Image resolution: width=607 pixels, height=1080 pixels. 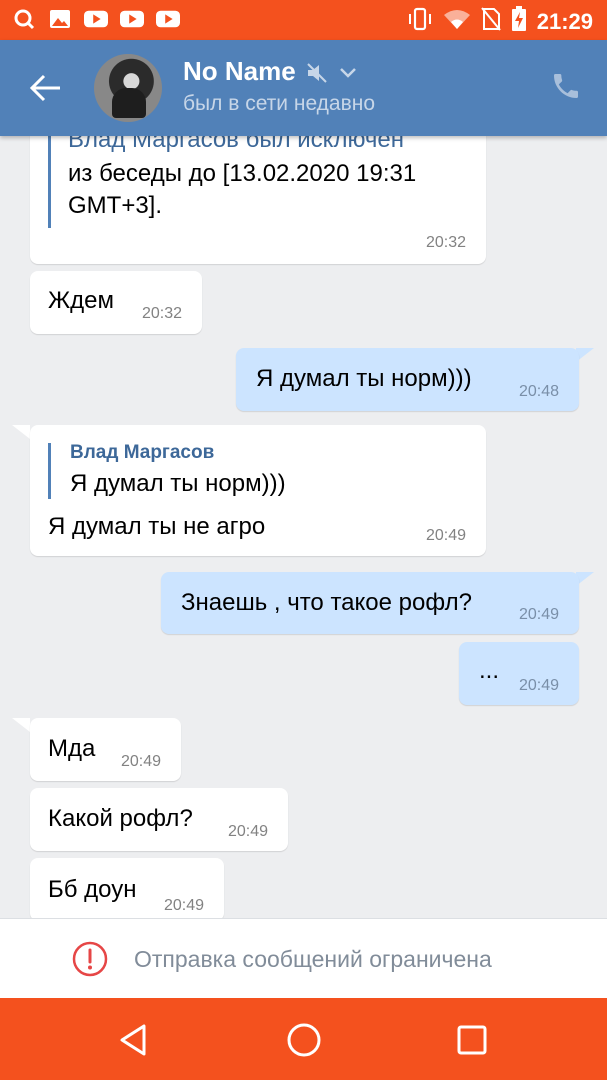 What do you see at coordinates (134, 1040) in the screenshot?
I see `back-triangle-icon` at bounding box center [134, 1040].